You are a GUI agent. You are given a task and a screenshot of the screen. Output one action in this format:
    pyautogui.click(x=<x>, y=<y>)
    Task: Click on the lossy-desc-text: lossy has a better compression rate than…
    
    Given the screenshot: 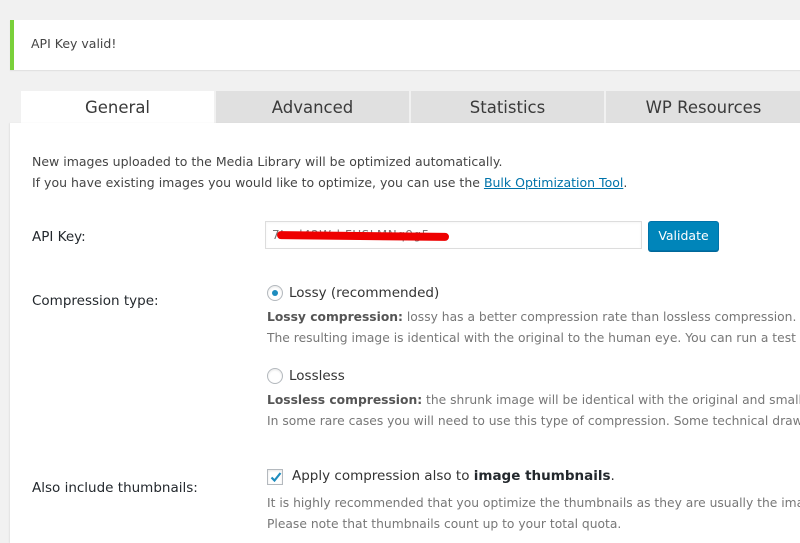 What is the action you would take?
    pyautogui.click(x=599, y=317)
    